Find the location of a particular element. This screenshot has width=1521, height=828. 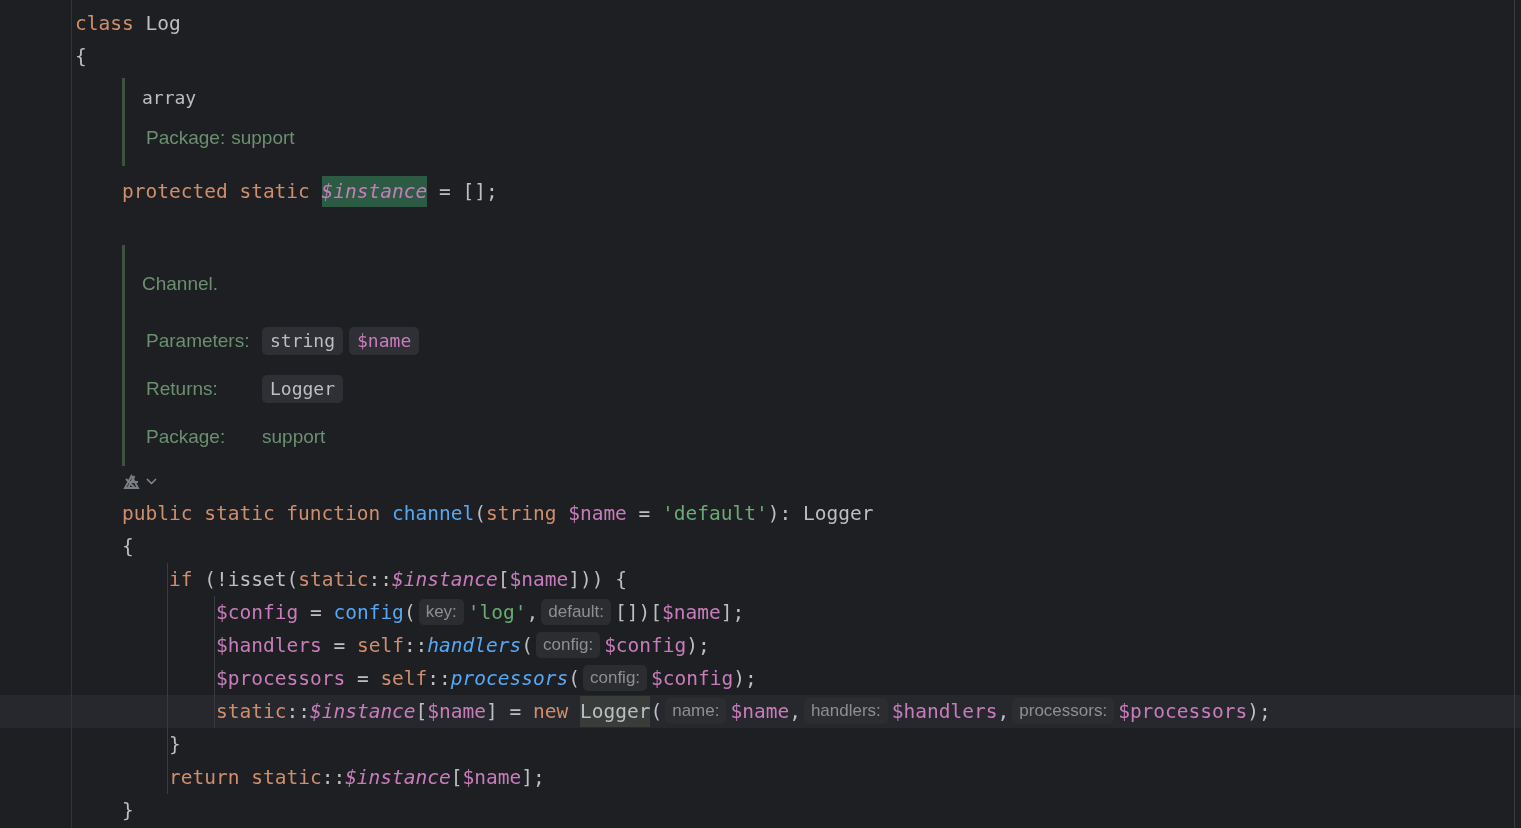

keyword: string is located at coordinates (521, 513).